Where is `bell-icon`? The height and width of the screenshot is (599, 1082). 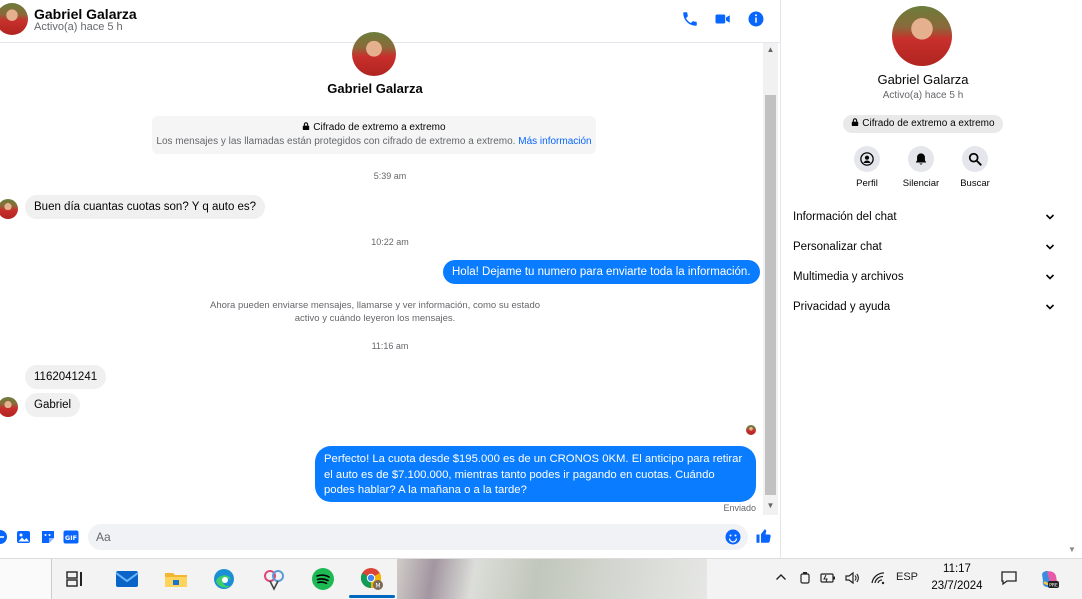
bell-icon is located at coordinates (921, 159).